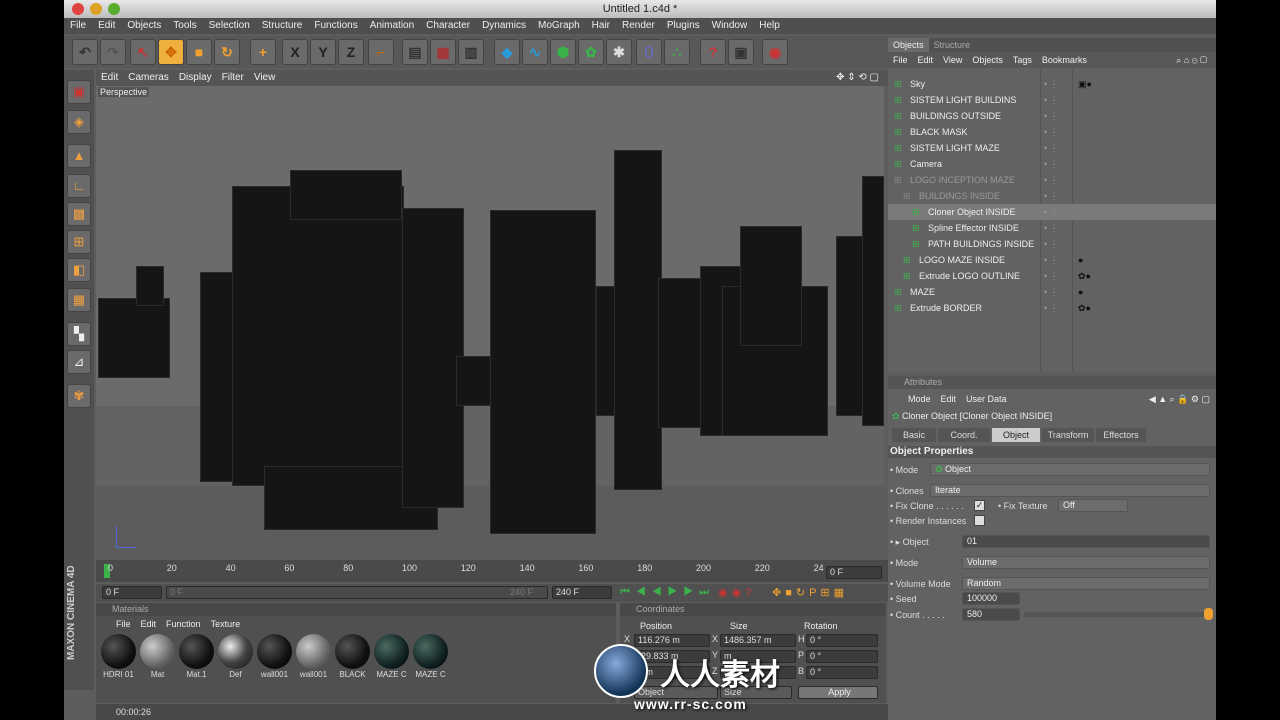 This screenshot has height=720, width=1280. Describe the element at coordinates (79, 362) in the screenshot. I see `snap-icon: ⊿` at that location.